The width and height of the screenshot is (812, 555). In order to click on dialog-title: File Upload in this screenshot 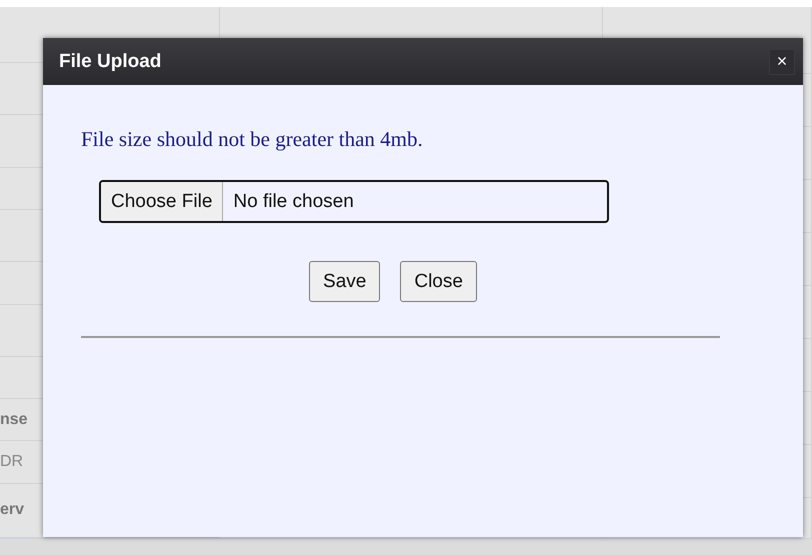, I will do `click(110, 61)`.